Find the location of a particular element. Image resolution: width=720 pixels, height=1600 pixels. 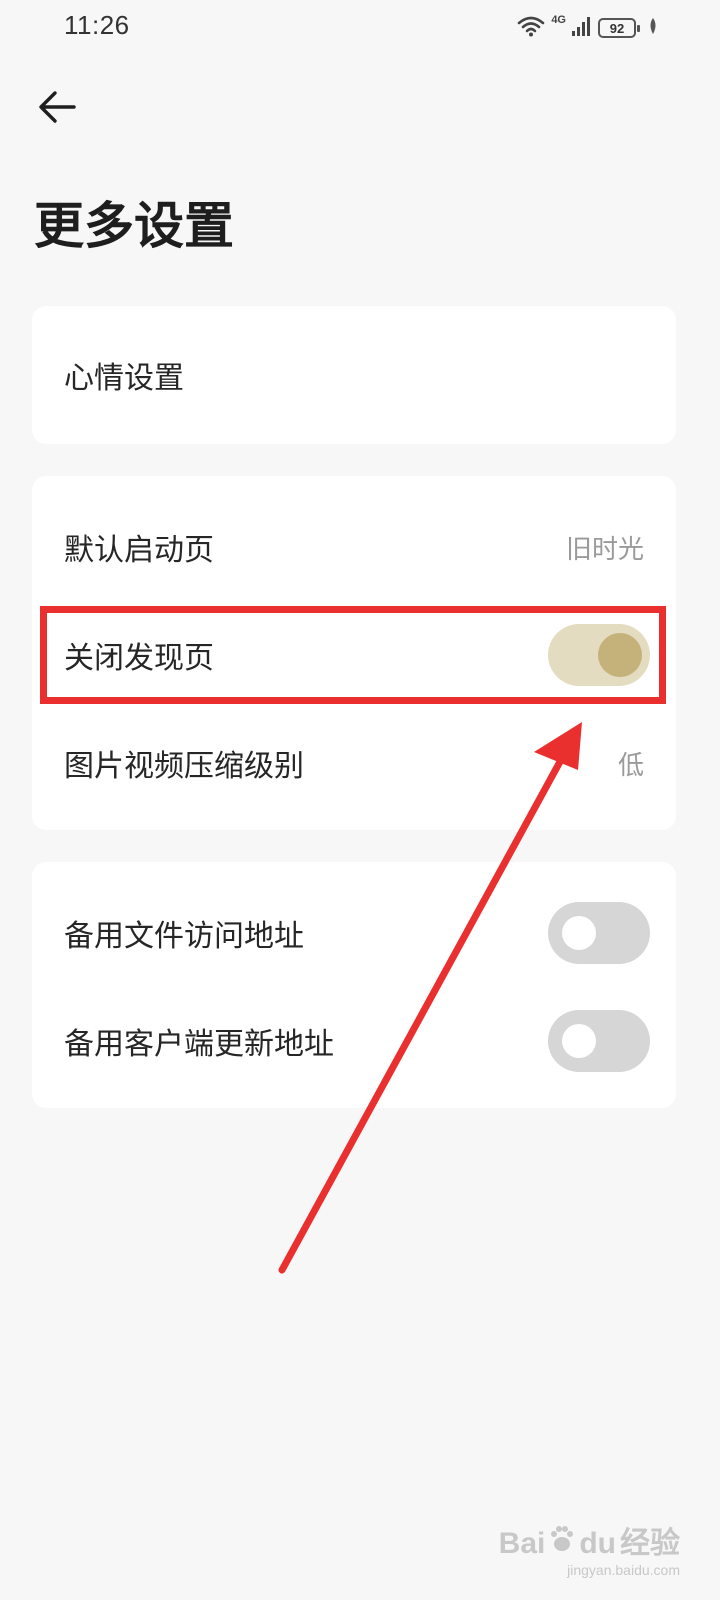

settings-item-compression-level: 图片视频压缩级别 低 is located at coordinates (354, 763).